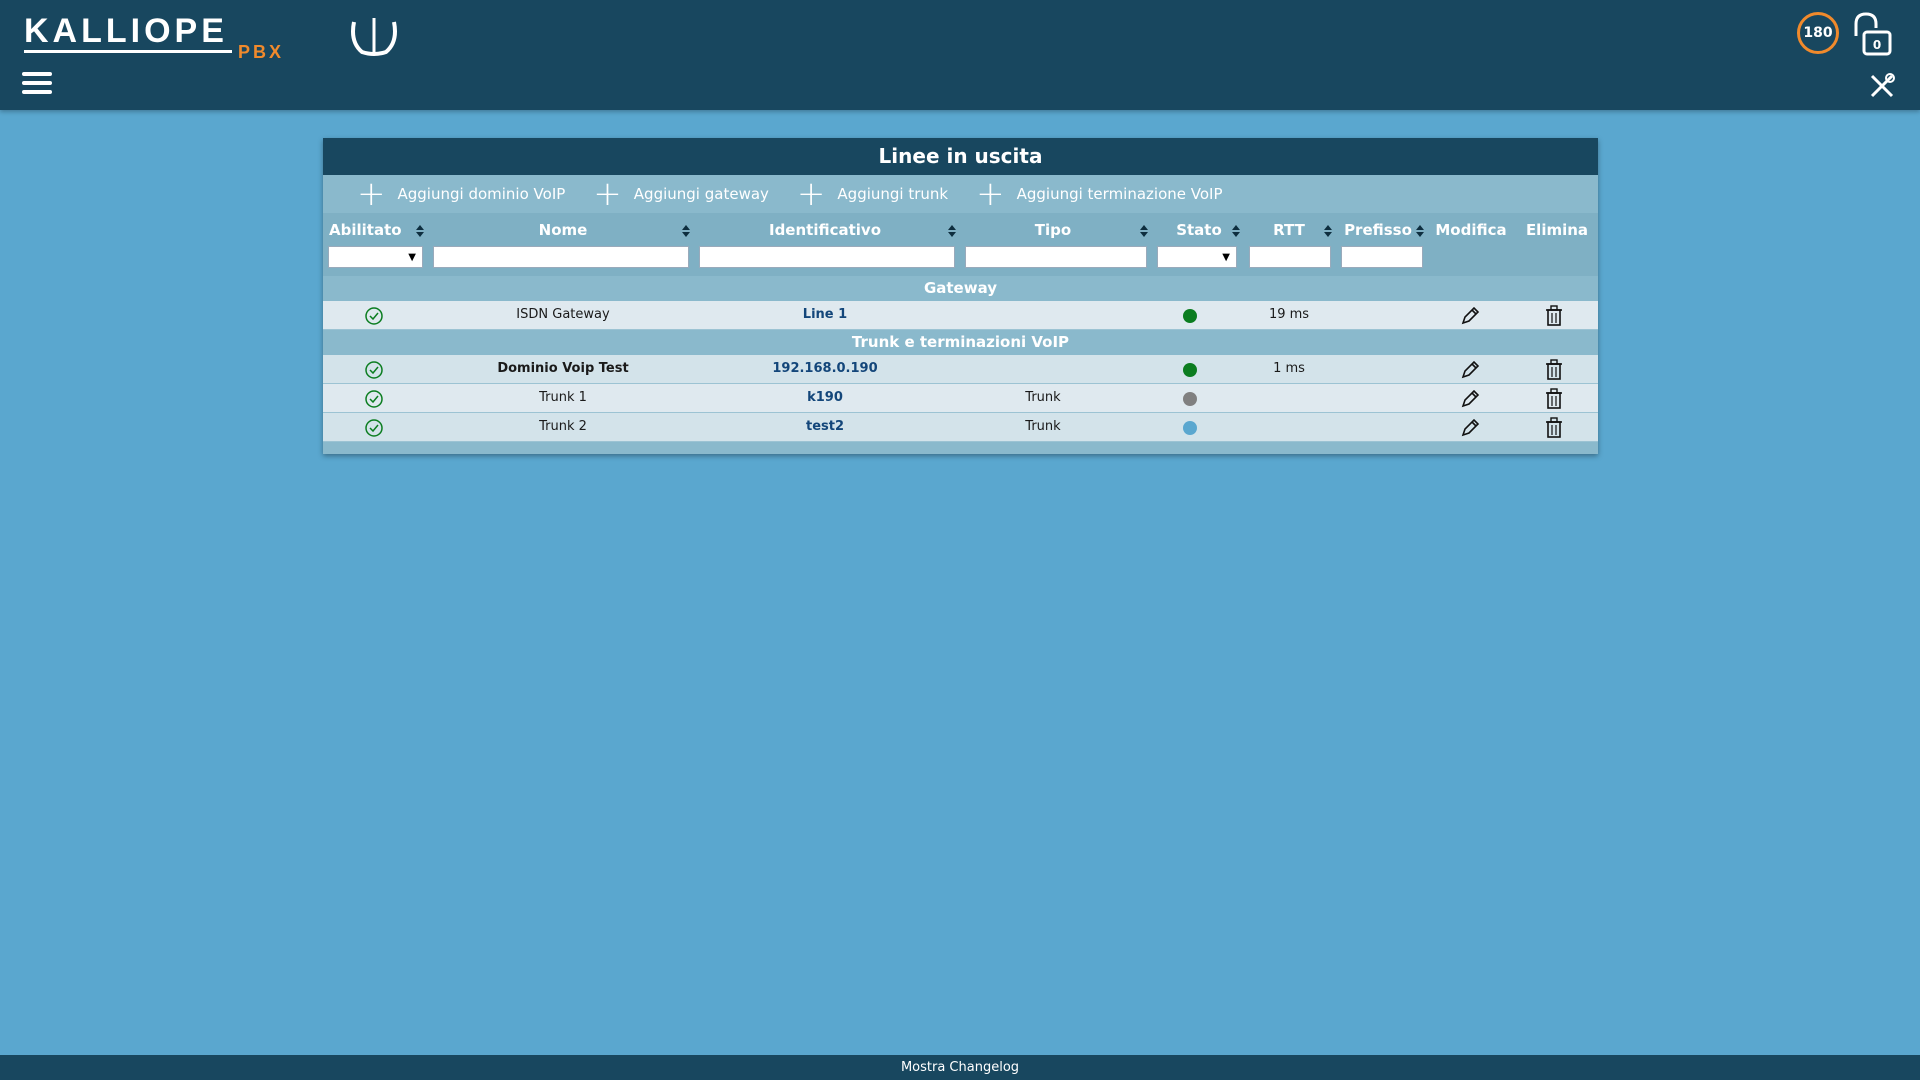 The height and width of the screenshot is (1080, 1920). I want to click on column-header-tipo: Tipo, so click(1053, 230).